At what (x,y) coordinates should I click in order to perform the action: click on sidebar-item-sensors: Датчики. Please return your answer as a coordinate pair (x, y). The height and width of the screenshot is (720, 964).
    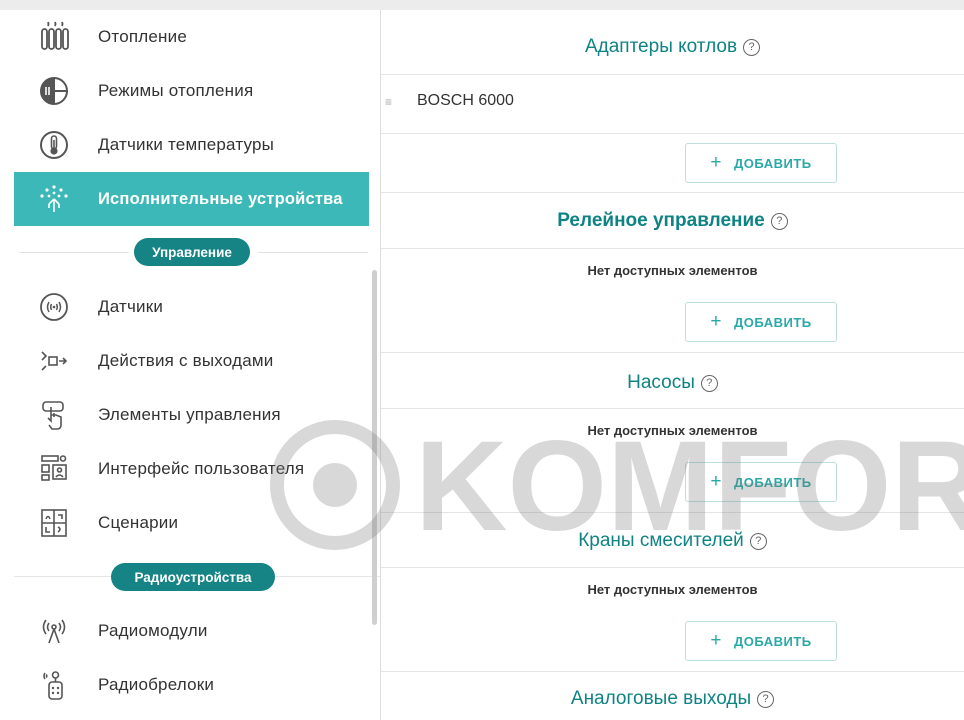
    Looking at the image, I should click on (191, 307).